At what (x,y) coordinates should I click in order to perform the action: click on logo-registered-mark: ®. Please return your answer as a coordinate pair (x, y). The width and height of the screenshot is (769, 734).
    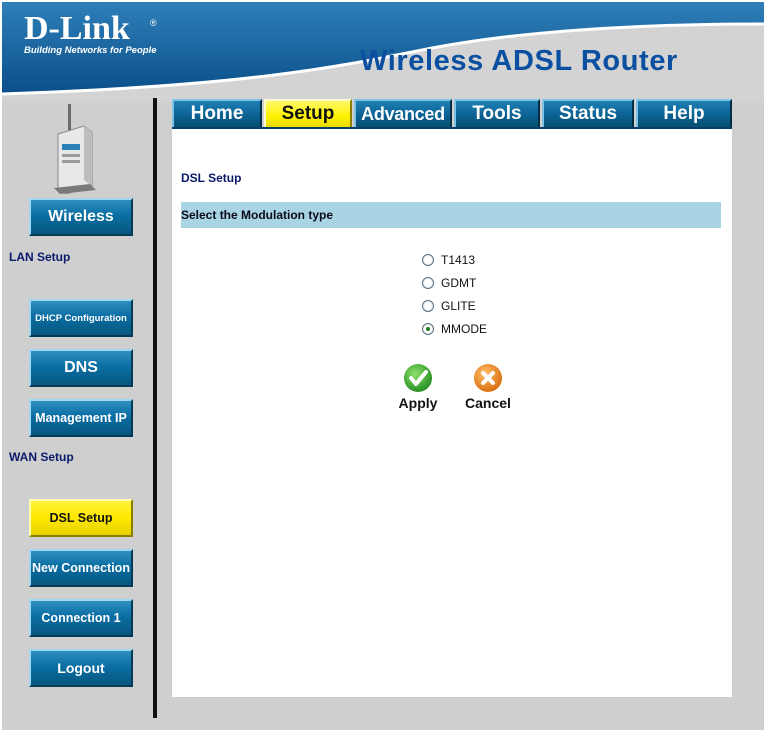
    Looking at the image, I should click on (153, 23).